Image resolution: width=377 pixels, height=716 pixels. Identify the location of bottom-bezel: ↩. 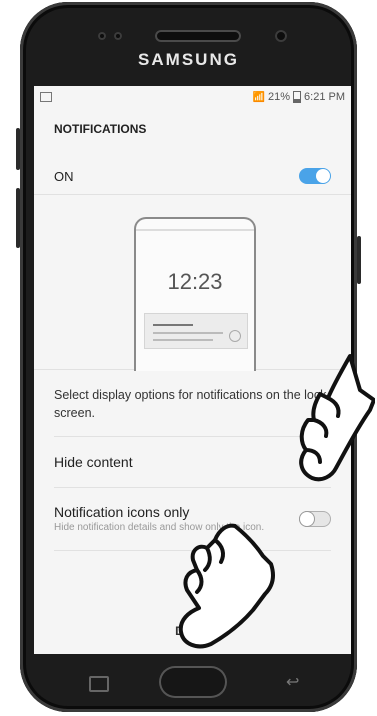
(192, 683).